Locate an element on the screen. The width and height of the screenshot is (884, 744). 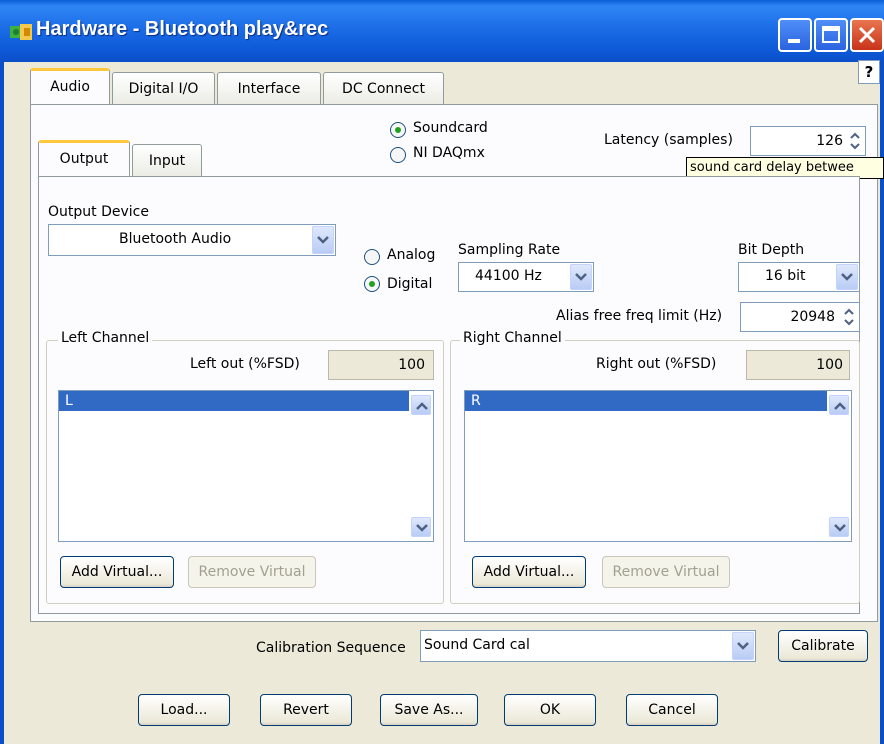
right-channel-title: Right Channel is located at coordinates (512, 338).